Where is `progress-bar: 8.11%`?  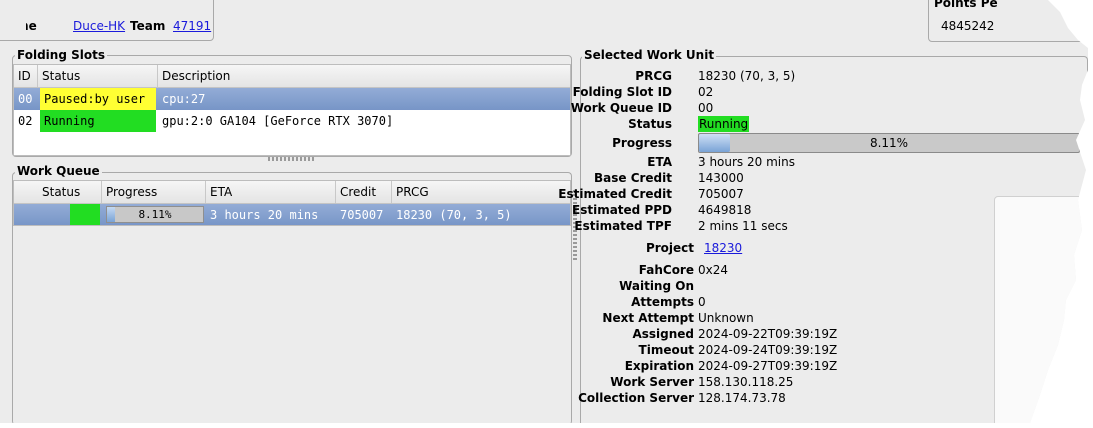
progress-bar: 8.11% is located at coordinates (889, 143).